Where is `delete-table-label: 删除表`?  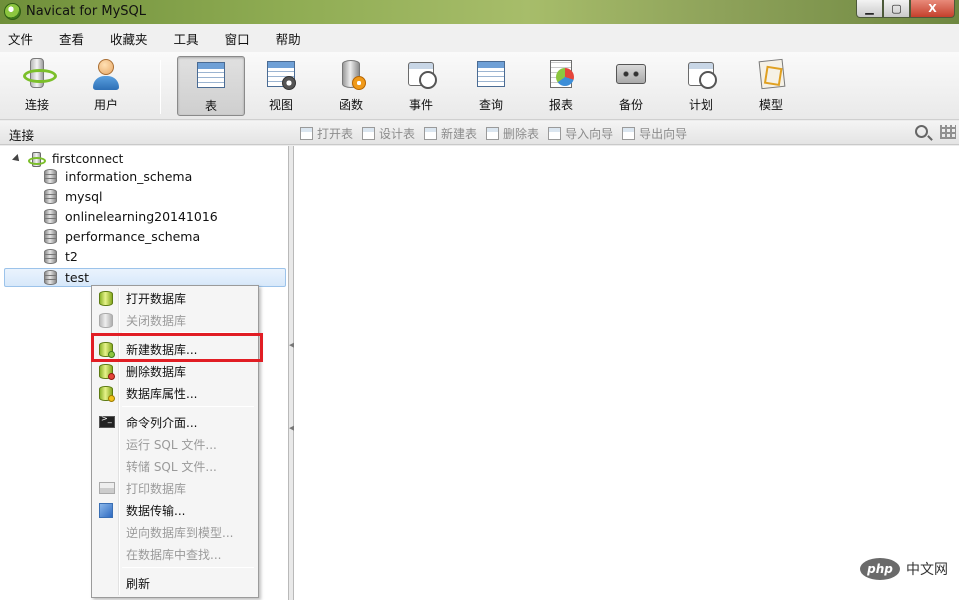
delete-table-label: 删除表 is located at coordinates (521, 134).